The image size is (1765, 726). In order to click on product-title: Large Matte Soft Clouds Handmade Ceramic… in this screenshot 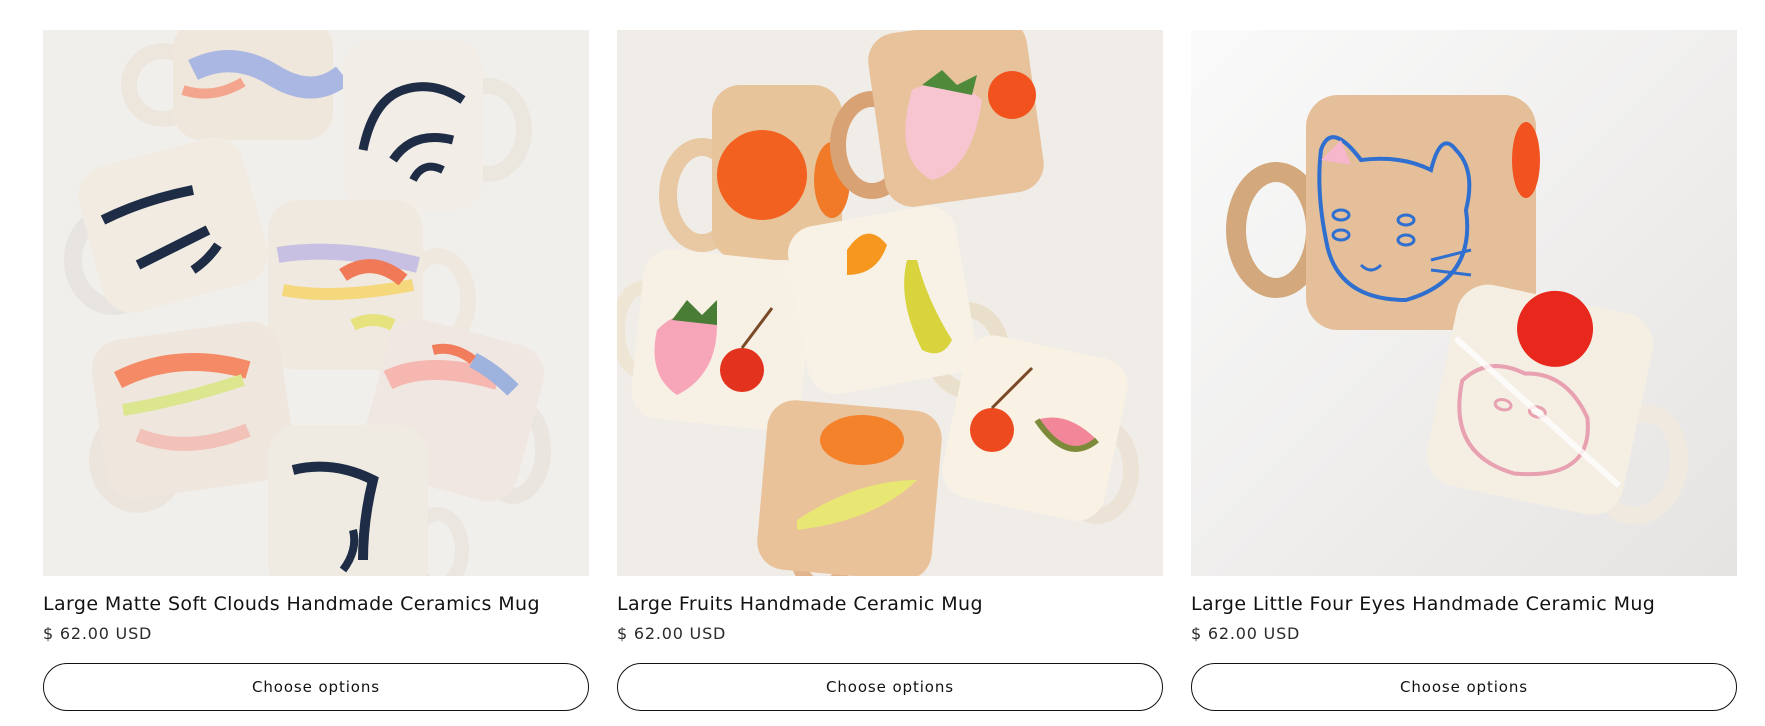, I will do `click(316, 604)`.